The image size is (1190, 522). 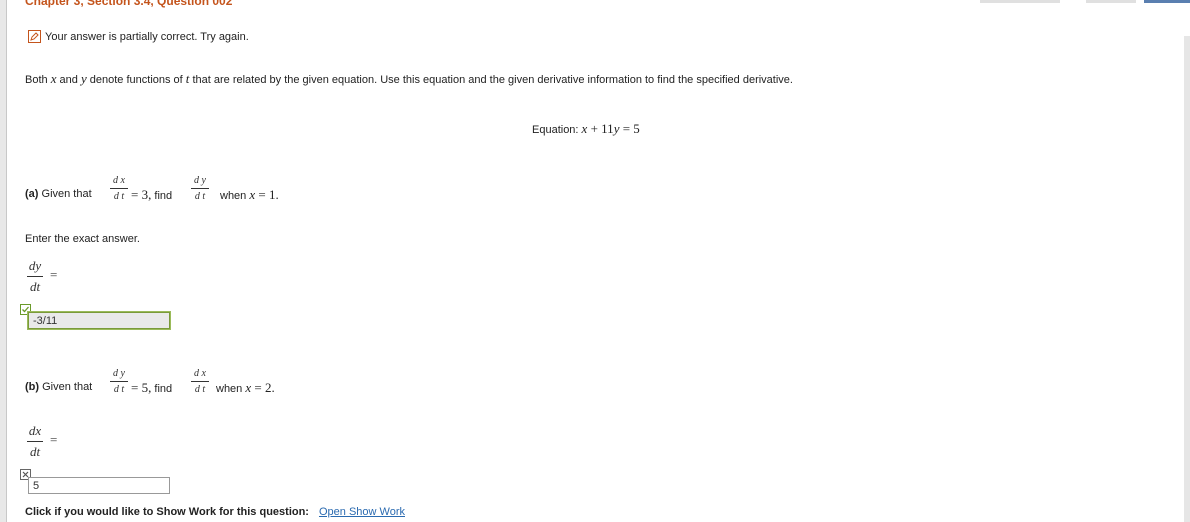 What do you see at coordinates (99, 320) in the screenshot?
I see `answer-input-a: -3/11` at bounding box center [99, 320].